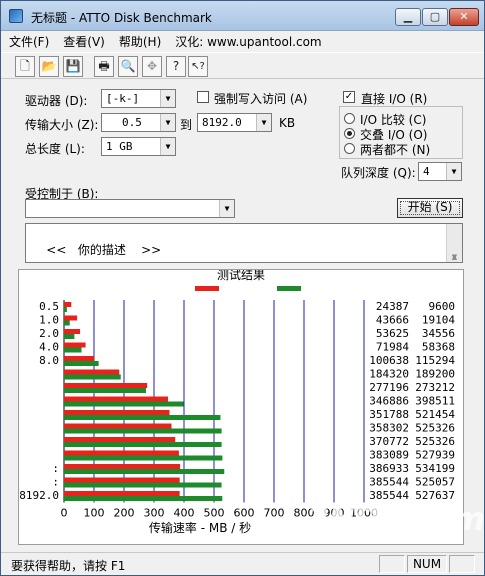 Image resolution: width=485 pixels, height=576 pixels. Describe the element at coordinates (440, 171) in the screenshot. I see `queue-depth-select: 4 ▼` at that location.